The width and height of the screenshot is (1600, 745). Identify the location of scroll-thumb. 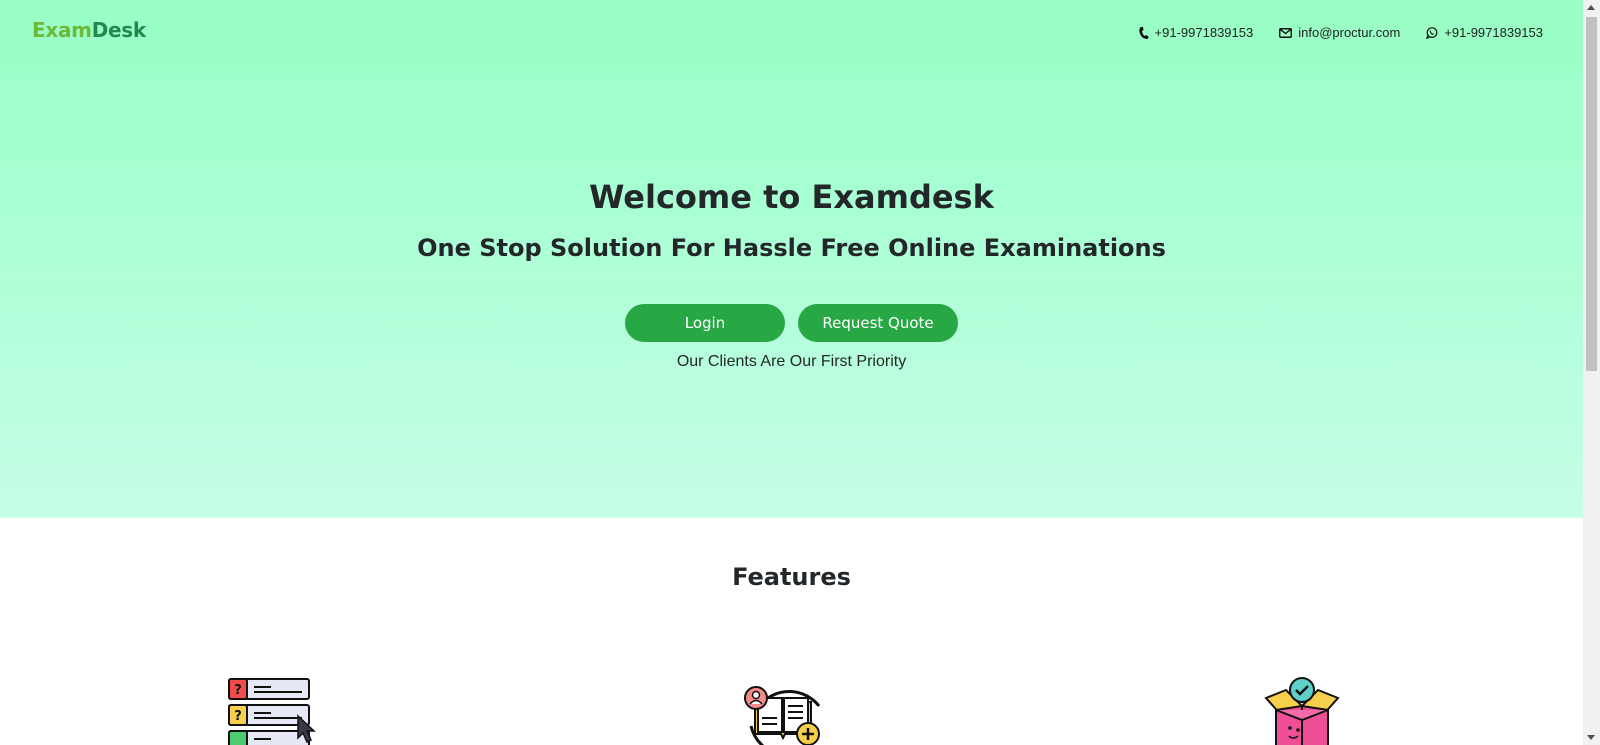
(1591, 194).